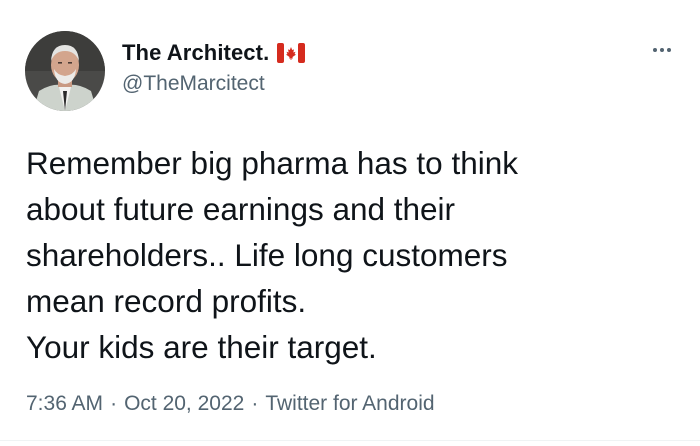  What do you see at coordinates (64, 404) in the screenshot?
I see `tweet-time: 7:36 AM` at bounding box center [64, 404].